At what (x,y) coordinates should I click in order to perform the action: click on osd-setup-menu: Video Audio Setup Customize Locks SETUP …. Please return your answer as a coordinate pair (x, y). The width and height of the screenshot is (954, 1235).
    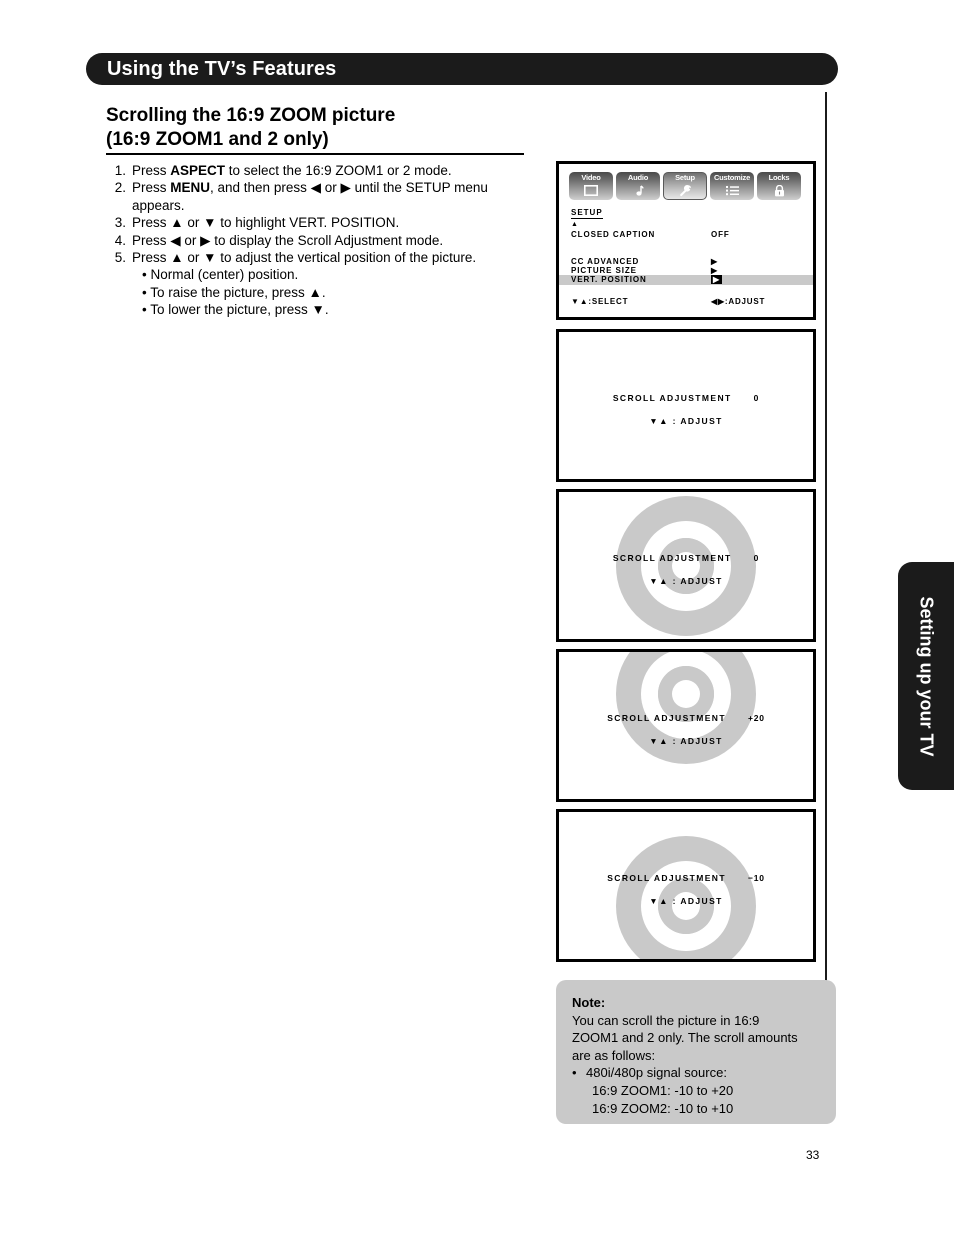
    Looking at the image, I should click on (686, 240).